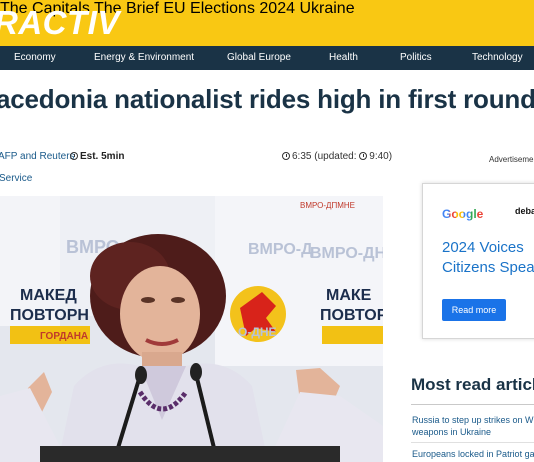  What do you see at coordinates (346, 253) in the screenshot?
I see `svg-text: ВМРО-ДНЕ` at bounding box center [346, 253].